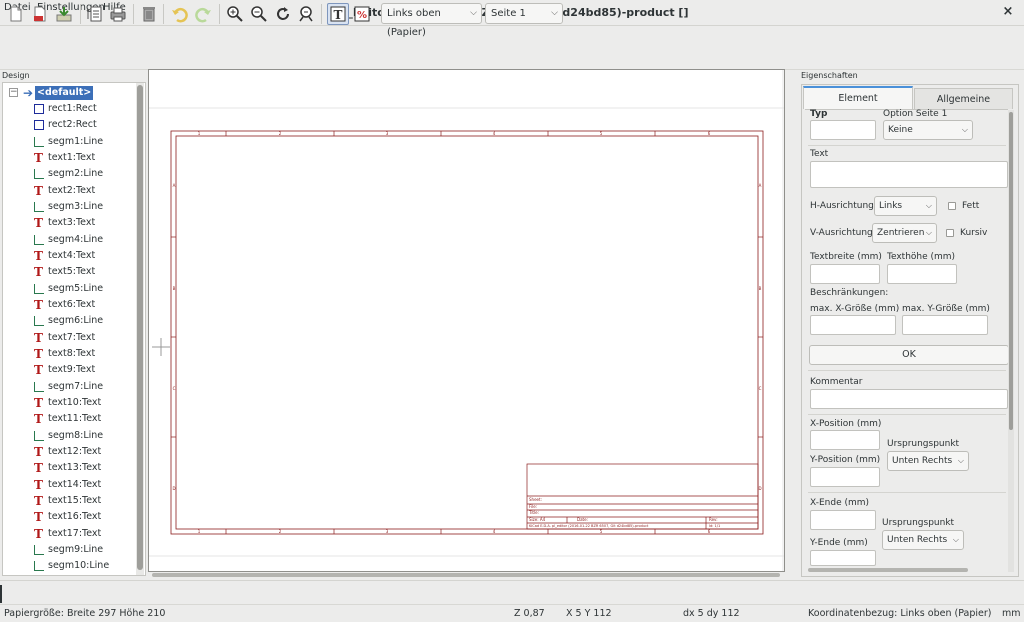 The image size is (1024, 622). I want to click on tree-item-text: Ttext13:Text, so click(68, 468).